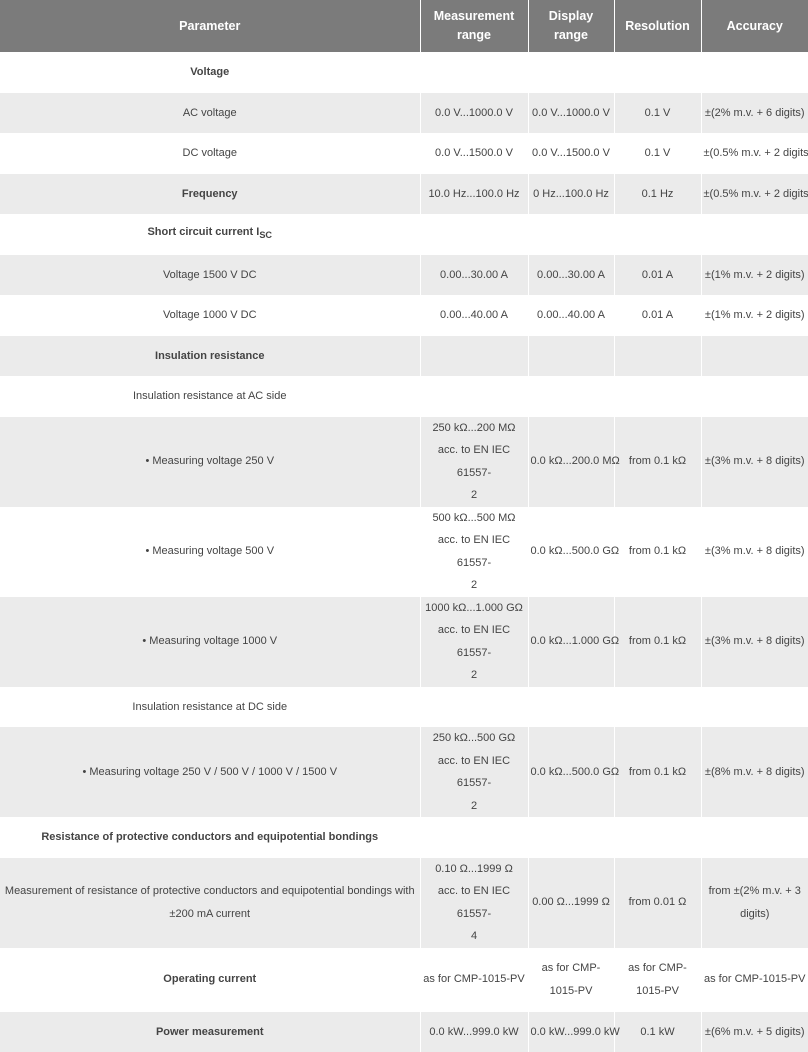 The width and height of the screenshot is (808, 1052). I want to click on param-cell: • Measuring voltage 1000 V, so click(210, 642).